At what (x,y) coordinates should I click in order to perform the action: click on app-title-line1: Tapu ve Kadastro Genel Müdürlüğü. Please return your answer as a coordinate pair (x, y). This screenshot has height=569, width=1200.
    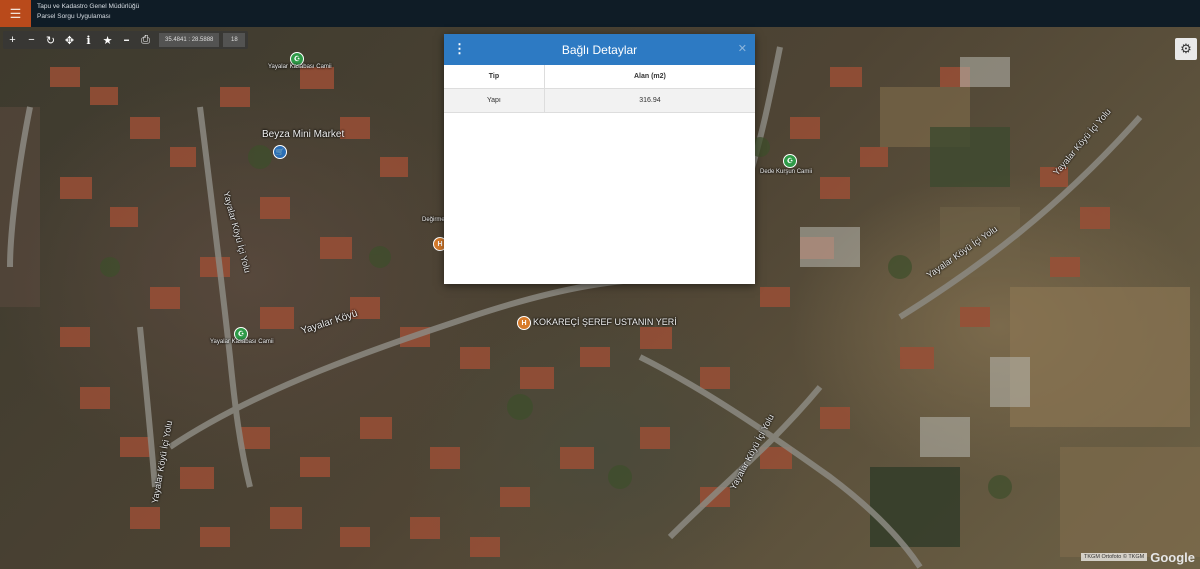
    Looking at the image, I should click on (88, 6).